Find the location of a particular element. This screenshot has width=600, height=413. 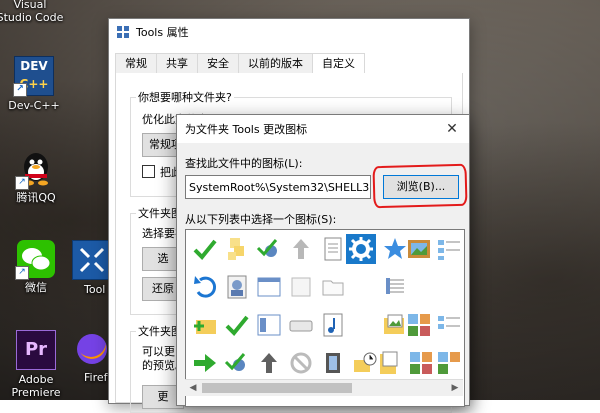

text-document-icon is located at coordinates (333, 249).